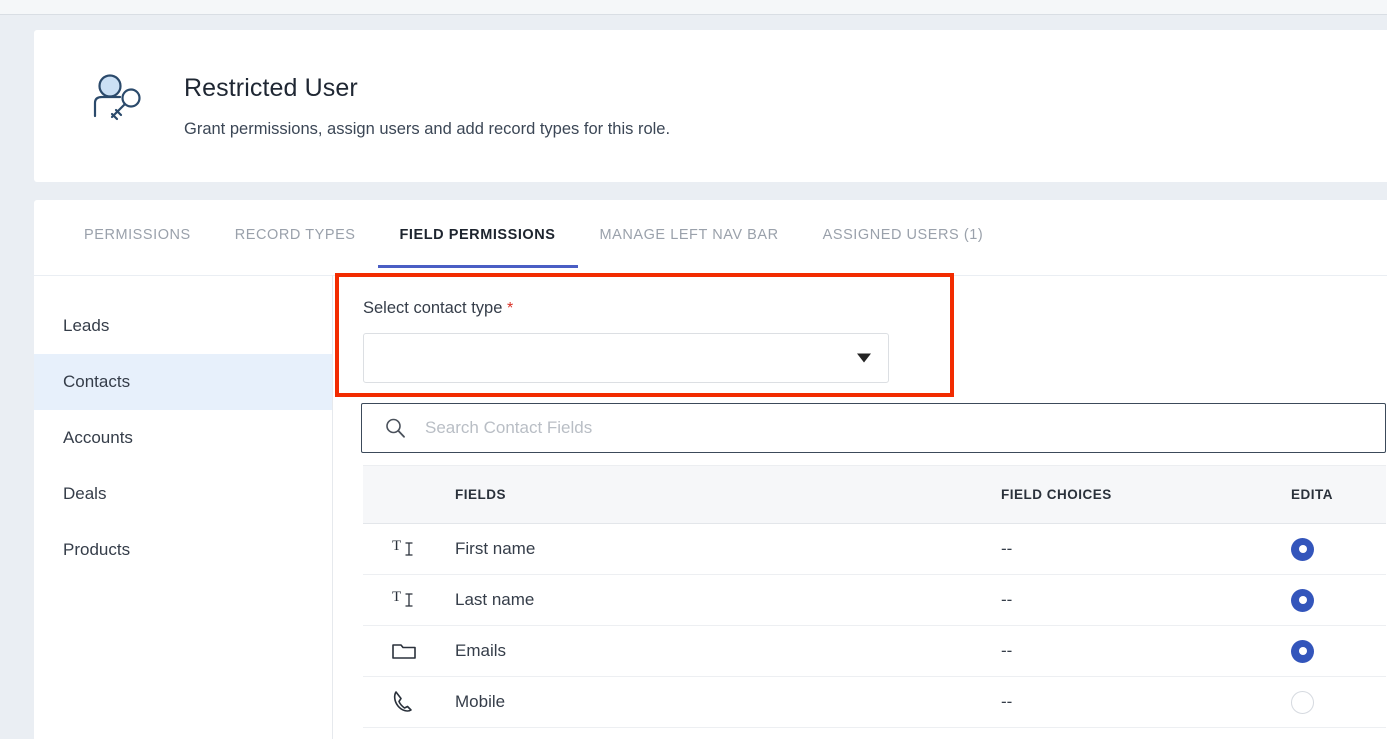 The image size is (1387, 739). Describe the element at coordinates (693, 7) in the screenshot. I see `window-top-strip` at that location.